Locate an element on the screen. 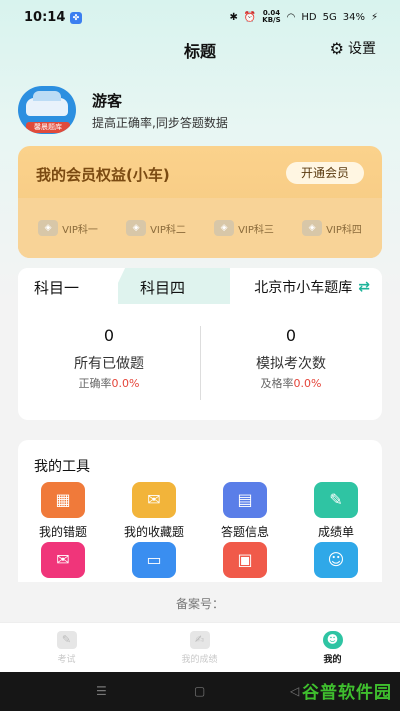  vip-item-1: ◈ VIP科一 is located at coordinates (68, 228).